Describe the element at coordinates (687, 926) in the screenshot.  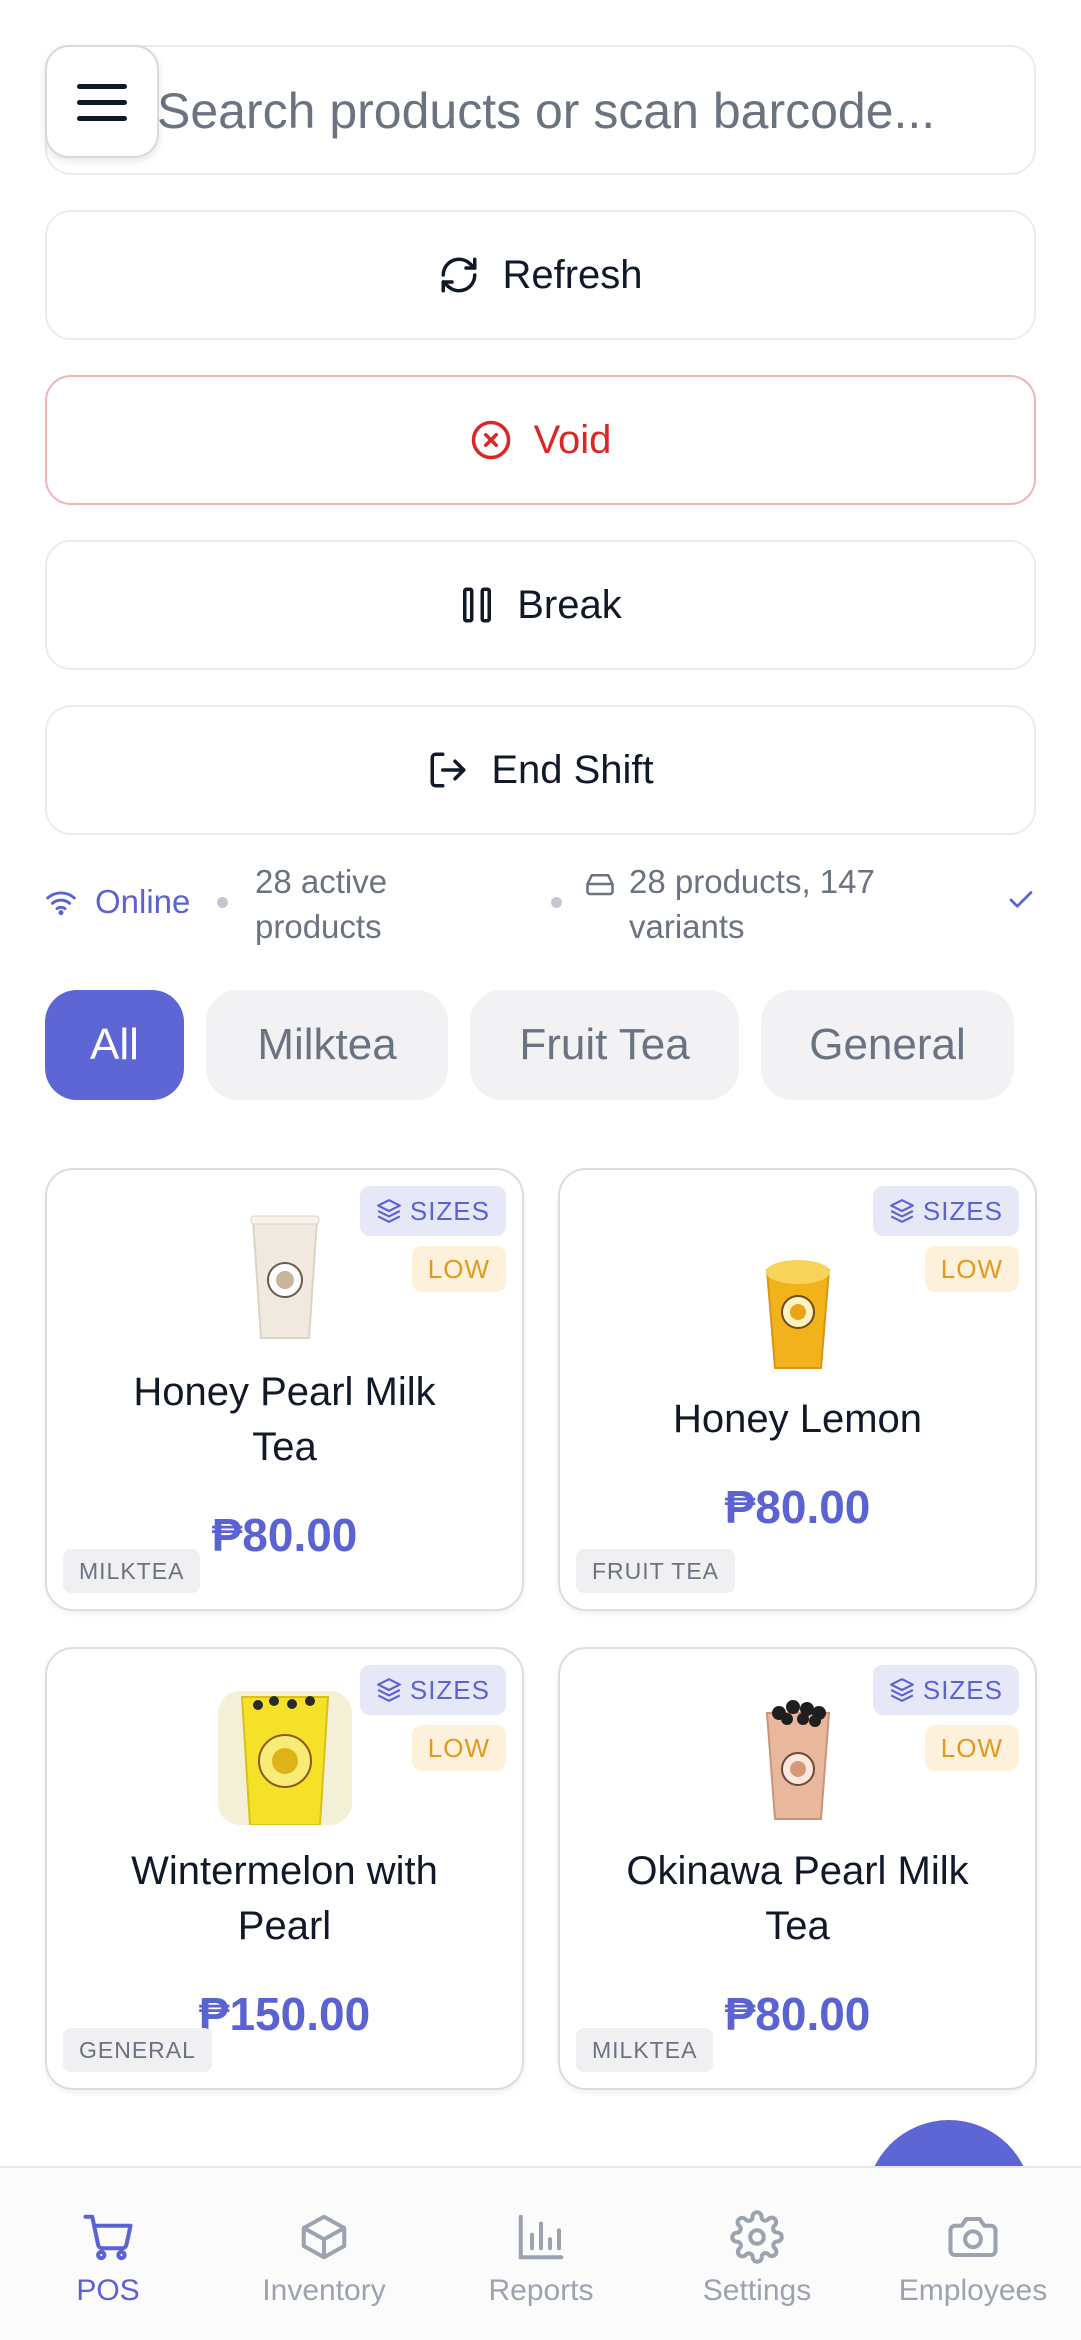
I see `variants-line-2: variants` at that location.